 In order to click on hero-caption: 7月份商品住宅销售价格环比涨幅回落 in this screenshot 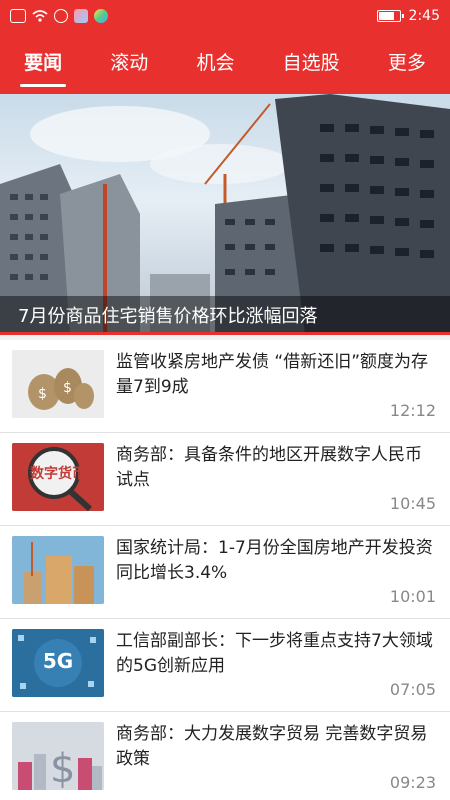, I will do `click(225, 315)`.